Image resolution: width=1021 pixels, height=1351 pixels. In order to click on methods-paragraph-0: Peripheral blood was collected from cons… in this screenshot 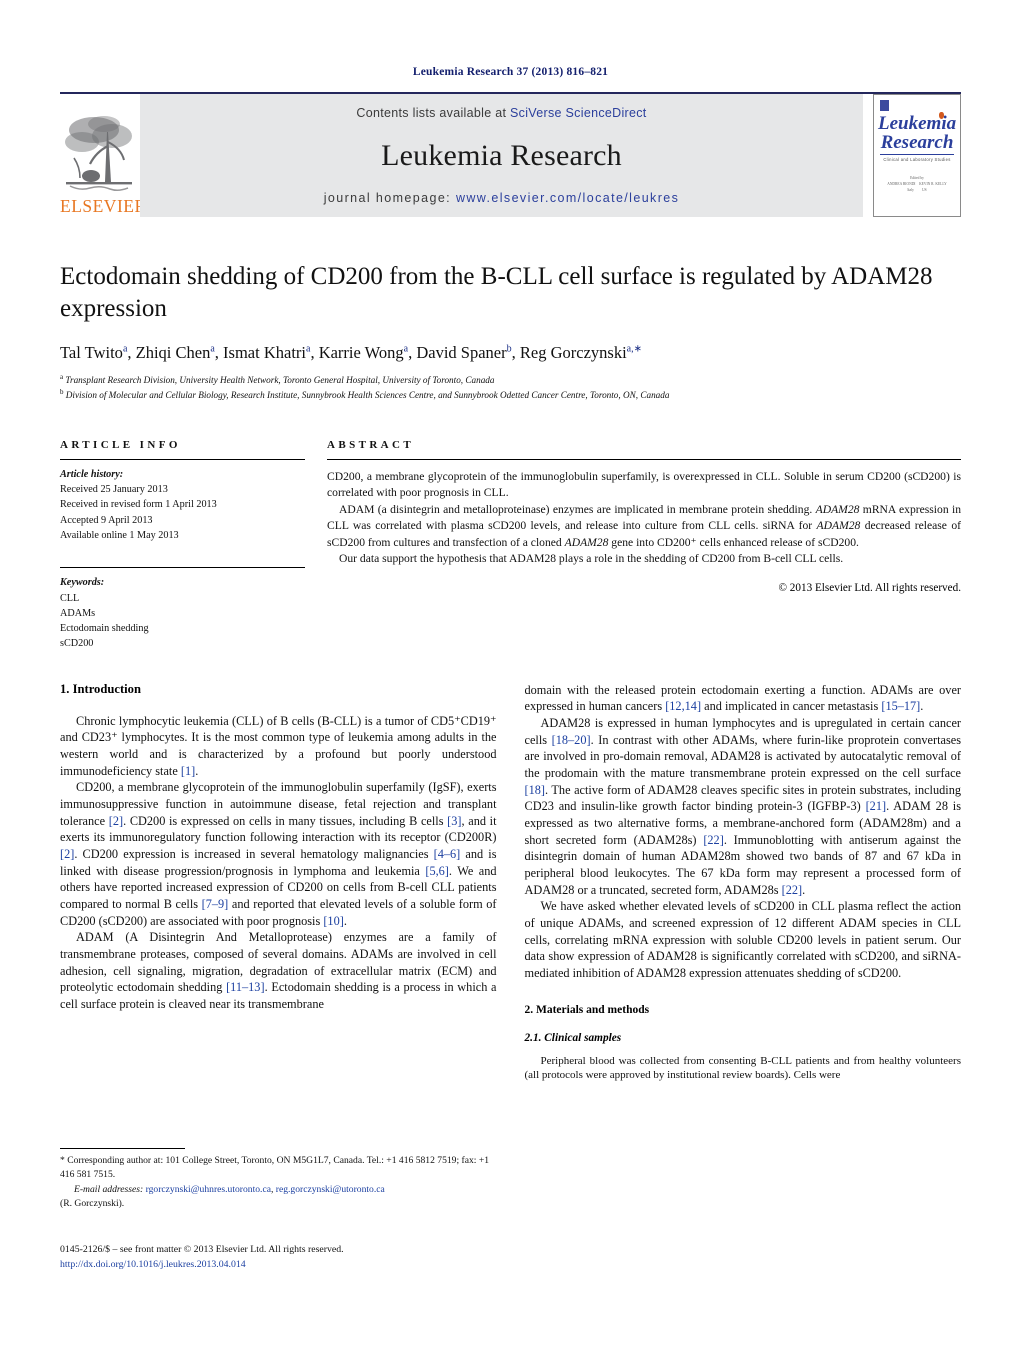, I will do `click(743, 1068)`.